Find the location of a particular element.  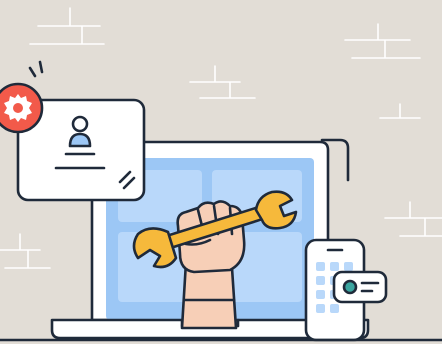

toggle-icon is located at coordinates (360, 287).